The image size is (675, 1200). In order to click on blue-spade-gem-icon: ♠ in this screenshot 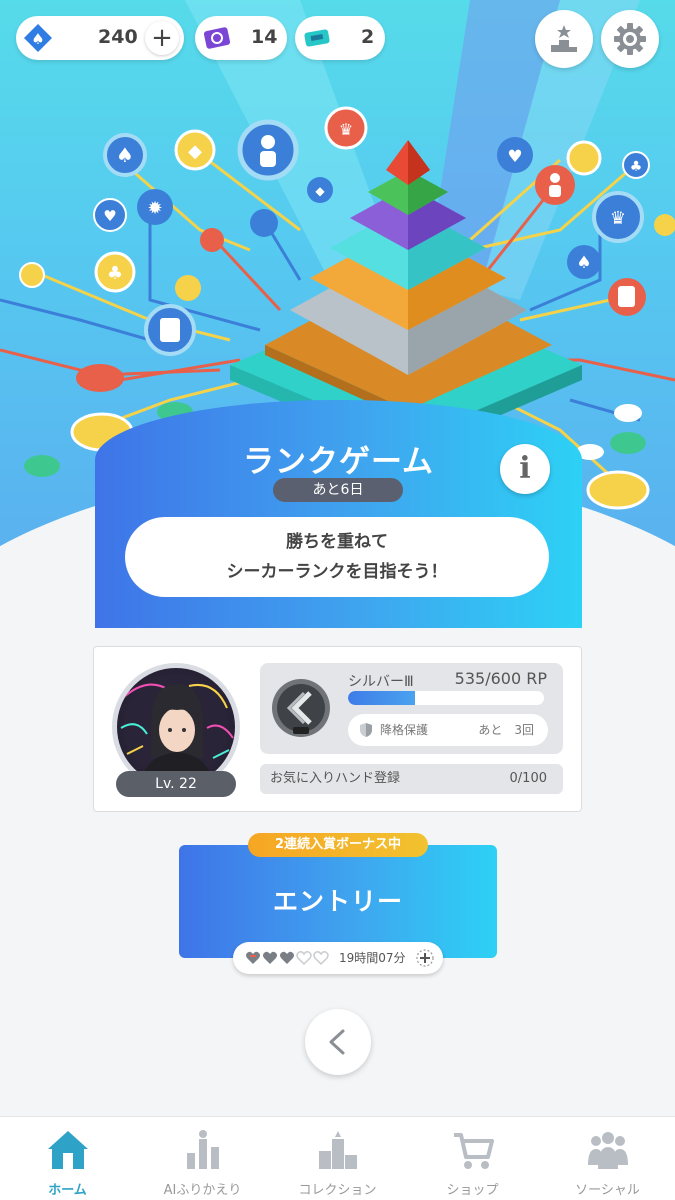, I will do `click(38, 38)`.